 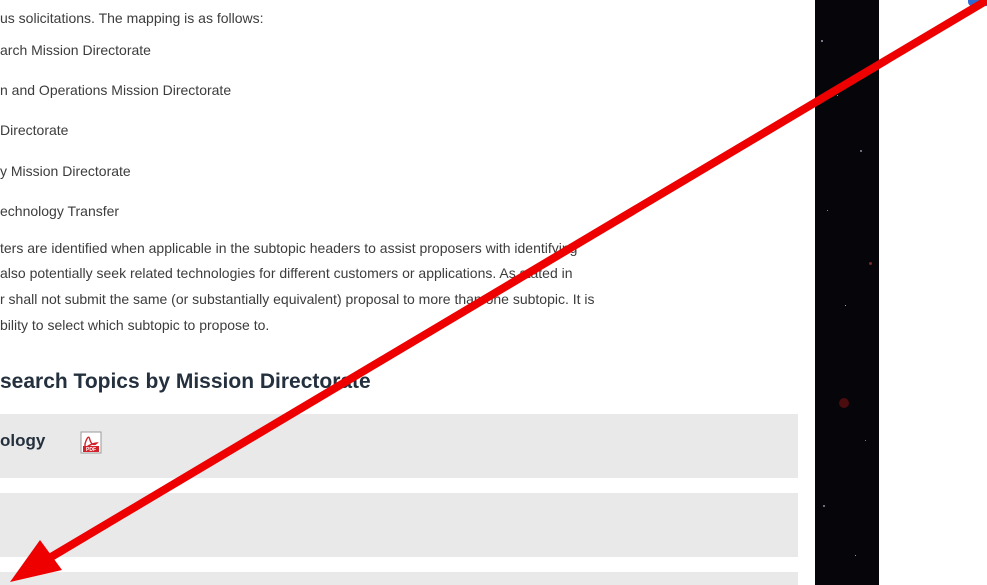 I want to click on corner-tab, so click(x=977, y=3).